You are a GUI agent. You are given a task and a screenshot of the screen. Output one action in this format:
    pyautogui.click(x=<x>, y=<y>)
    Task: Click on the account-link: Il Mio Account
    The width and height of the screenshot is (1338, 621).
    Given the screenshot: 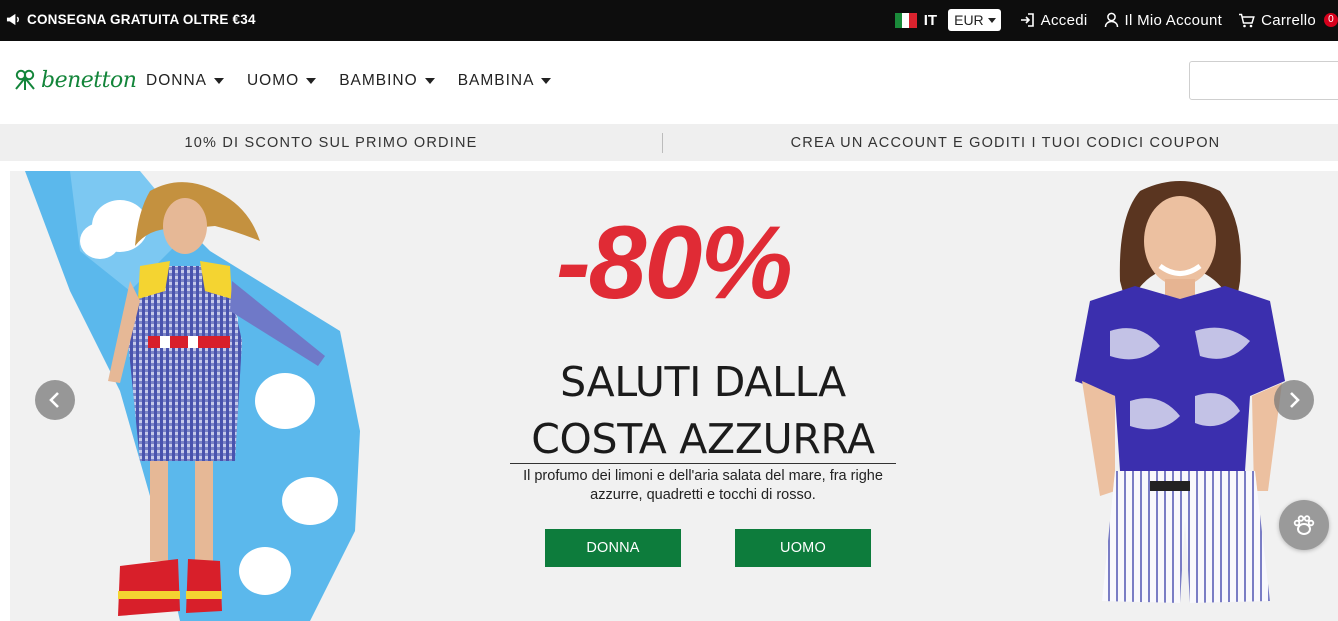 What is the action you would take?
    pyautogui.click(x=1163, y=20)
    